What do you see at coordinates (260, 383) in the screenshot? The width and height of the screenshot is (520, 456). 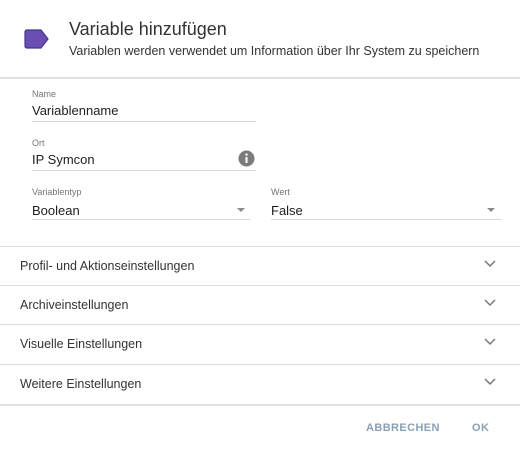 I see `section-further-settings: Weitere Einstellungen` at bounding box center [260, 383].